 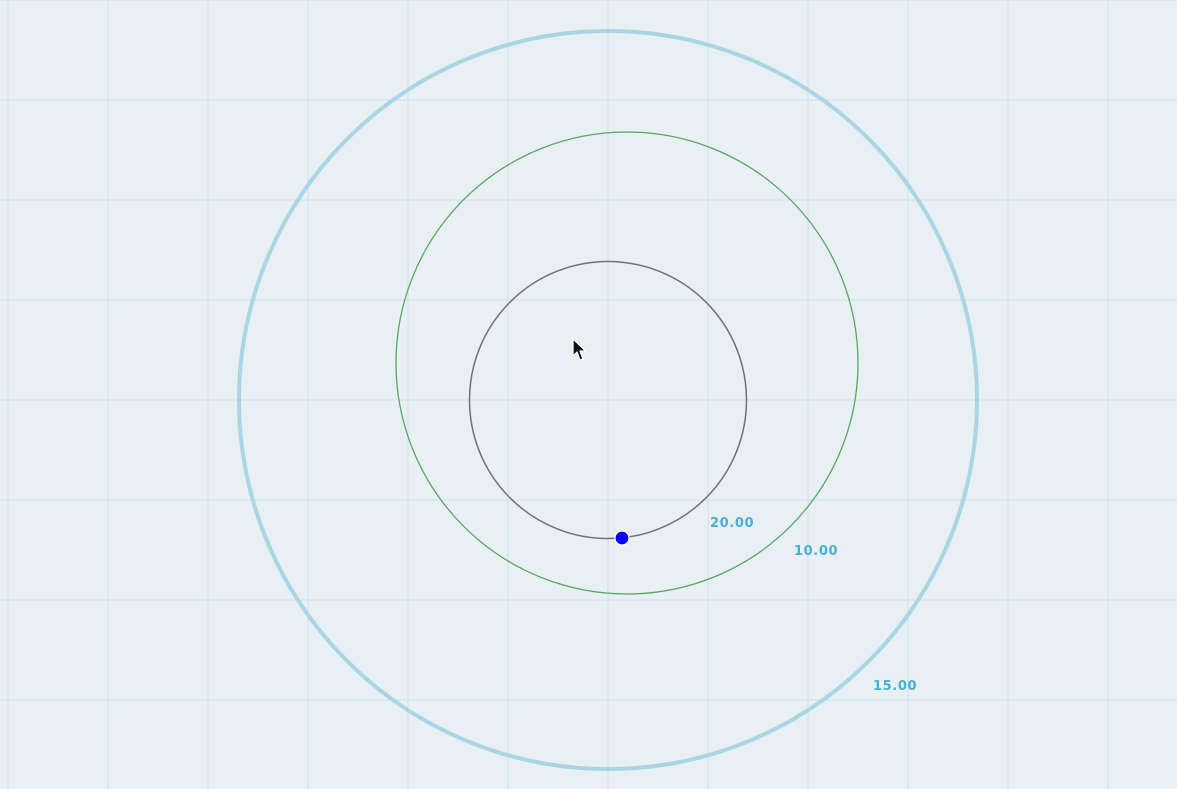 What do you see at coordinates (622, 538) in the screenshot?
I see `control-point` at bounding box center [622, 538].